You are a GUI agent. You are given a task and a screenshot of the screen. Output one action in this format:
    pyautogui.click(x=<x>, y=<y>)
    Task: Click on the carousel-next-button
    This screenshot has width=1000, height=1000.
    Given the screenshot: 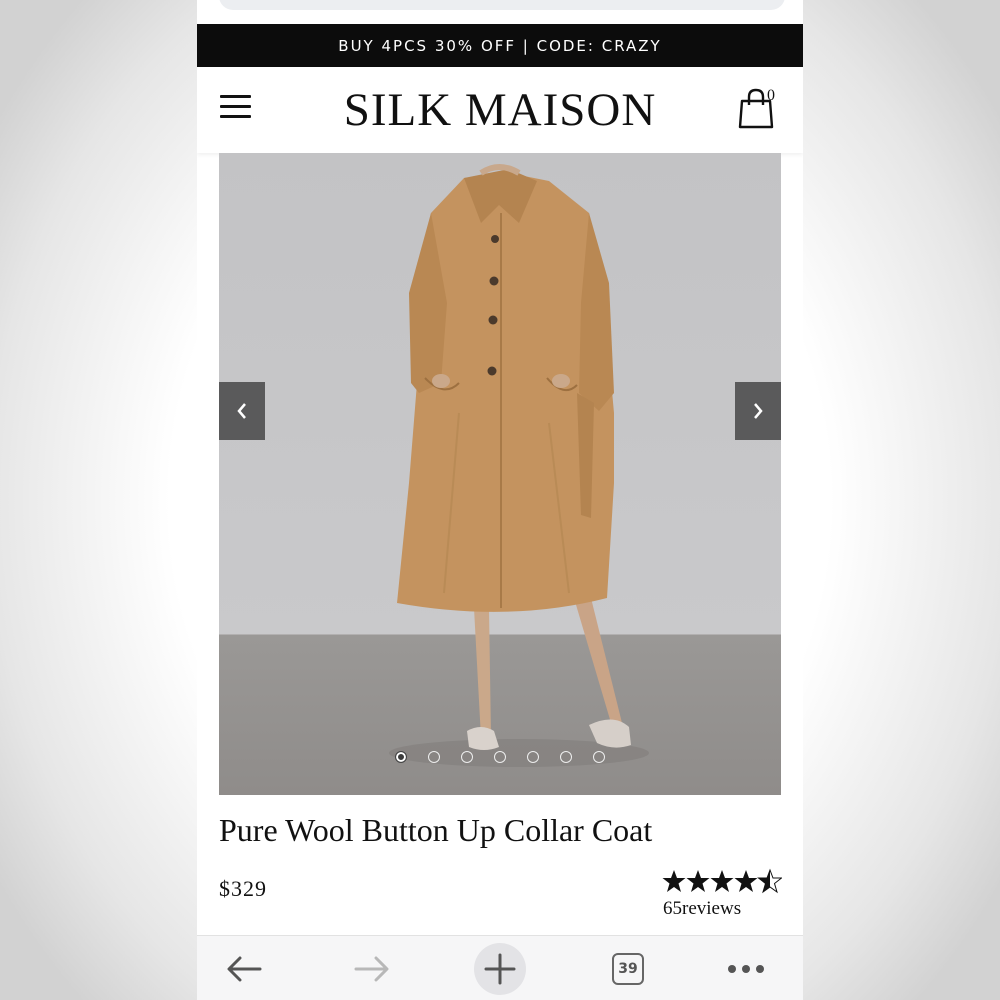 What is the action you would take?
    pyautogui.click(x=758, y=411)
    